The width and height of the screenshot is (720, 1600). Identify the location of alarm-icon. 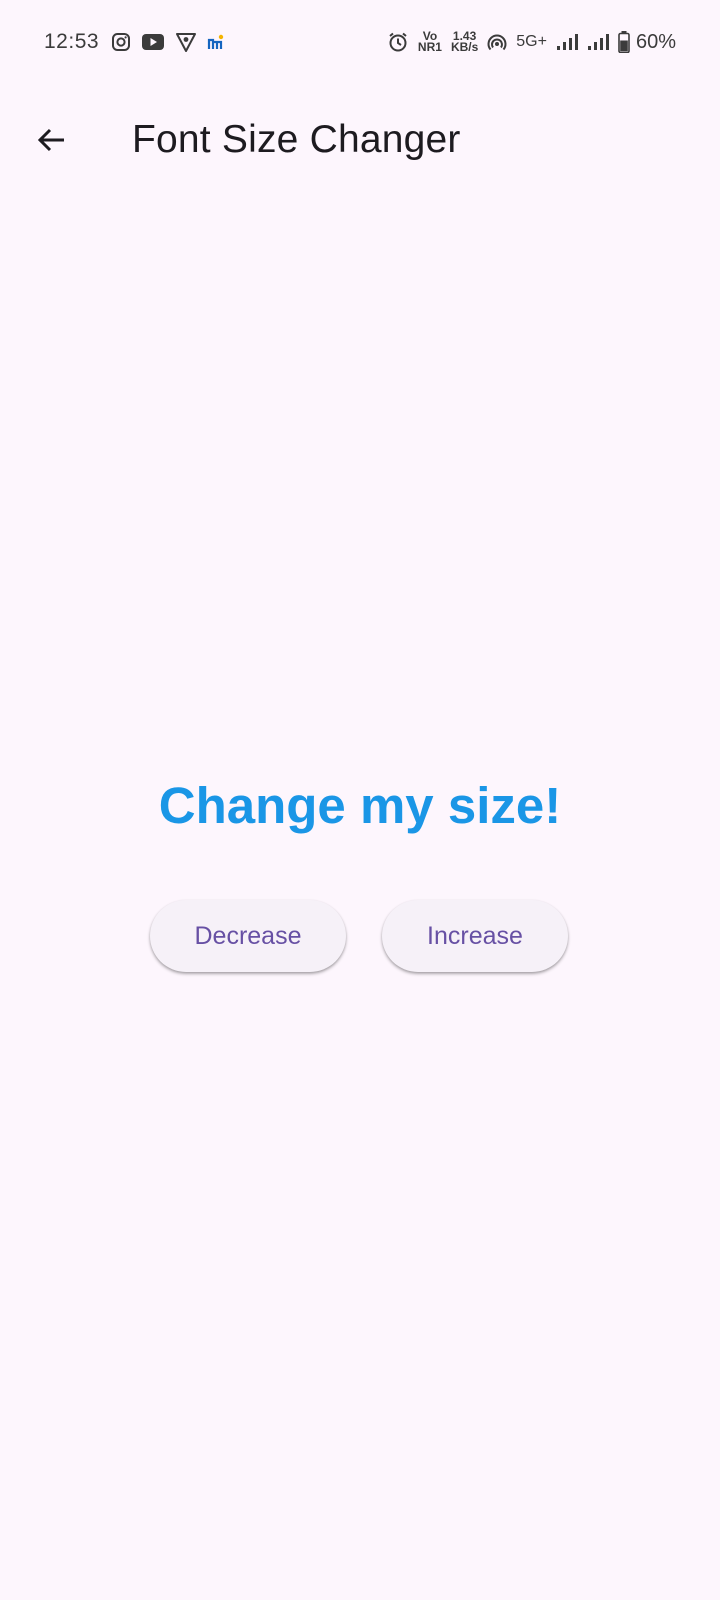
(398, 42).